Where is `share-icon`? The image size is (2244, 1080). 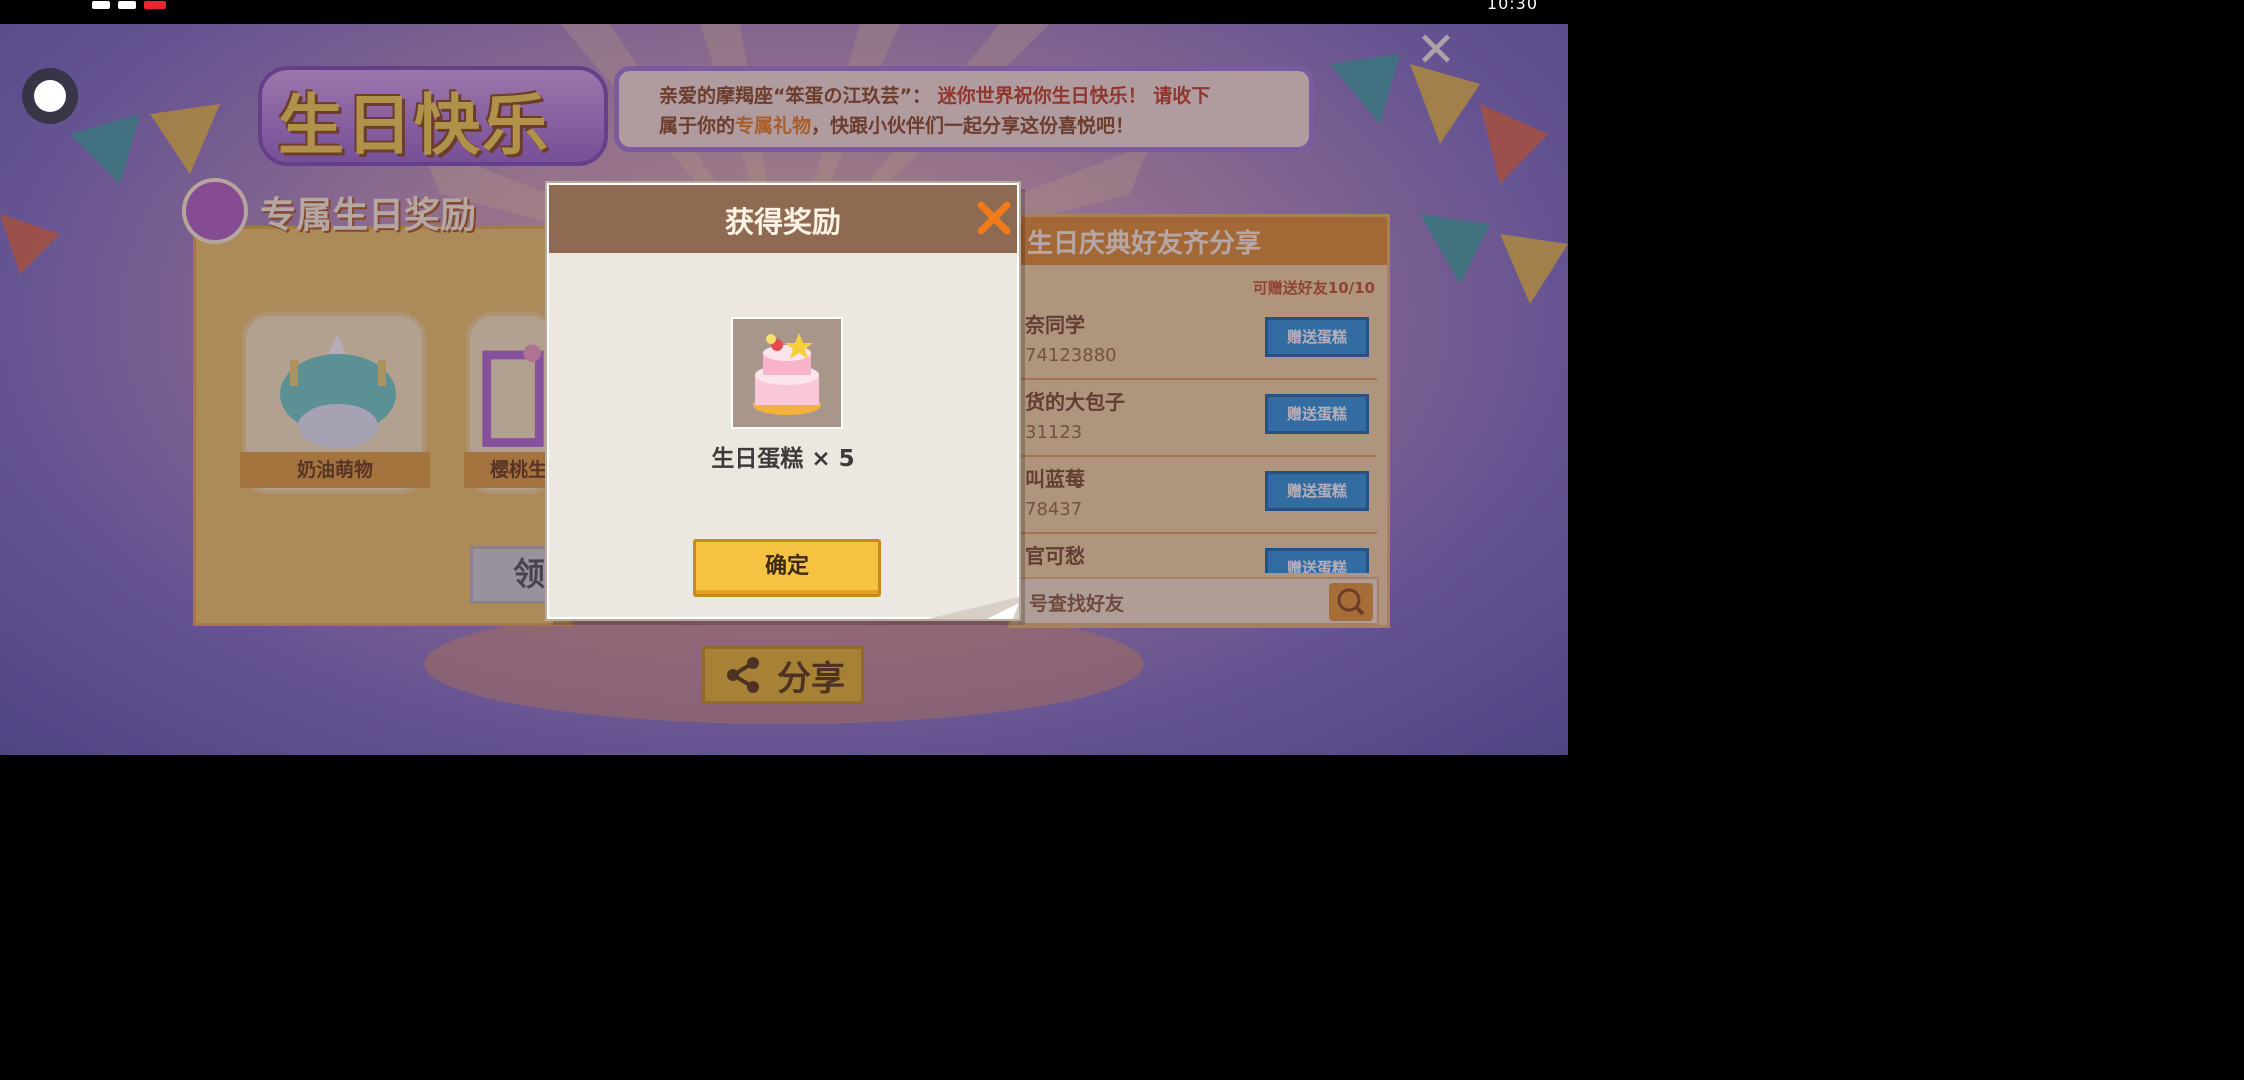 share-icon is located at coordinates (743, 675).